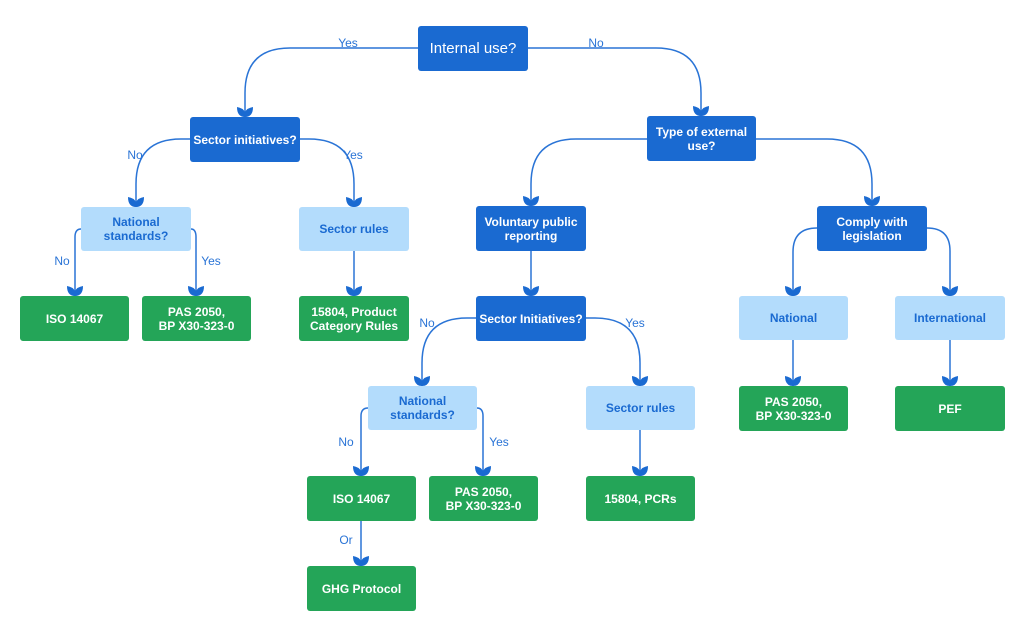  What do you see at coordinates (793, 318) in the screenshot?
I see `node-national: National` at bounding box center [793, 318].